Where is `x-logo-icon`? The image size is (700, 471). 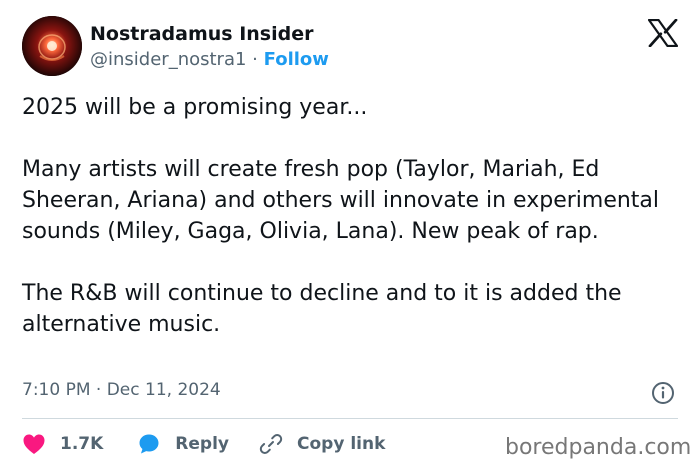 x-logo-icon is located at coordinates (663, 33).